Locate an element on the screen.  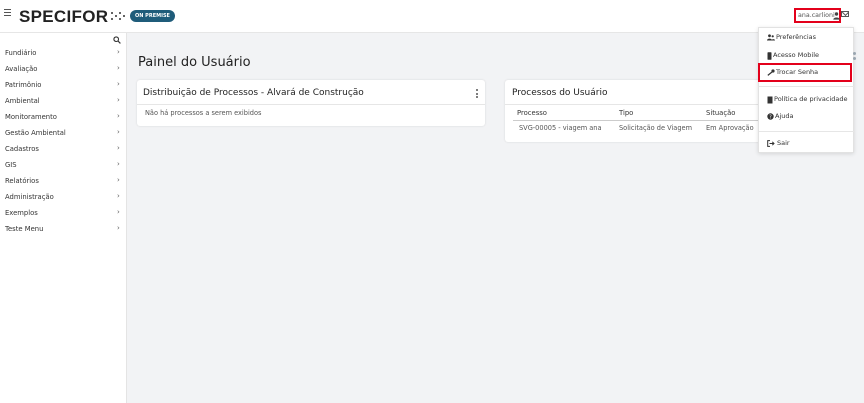
menu-item-acesso-mobile: Acesso Mobile is located at coordinates (807, 56).